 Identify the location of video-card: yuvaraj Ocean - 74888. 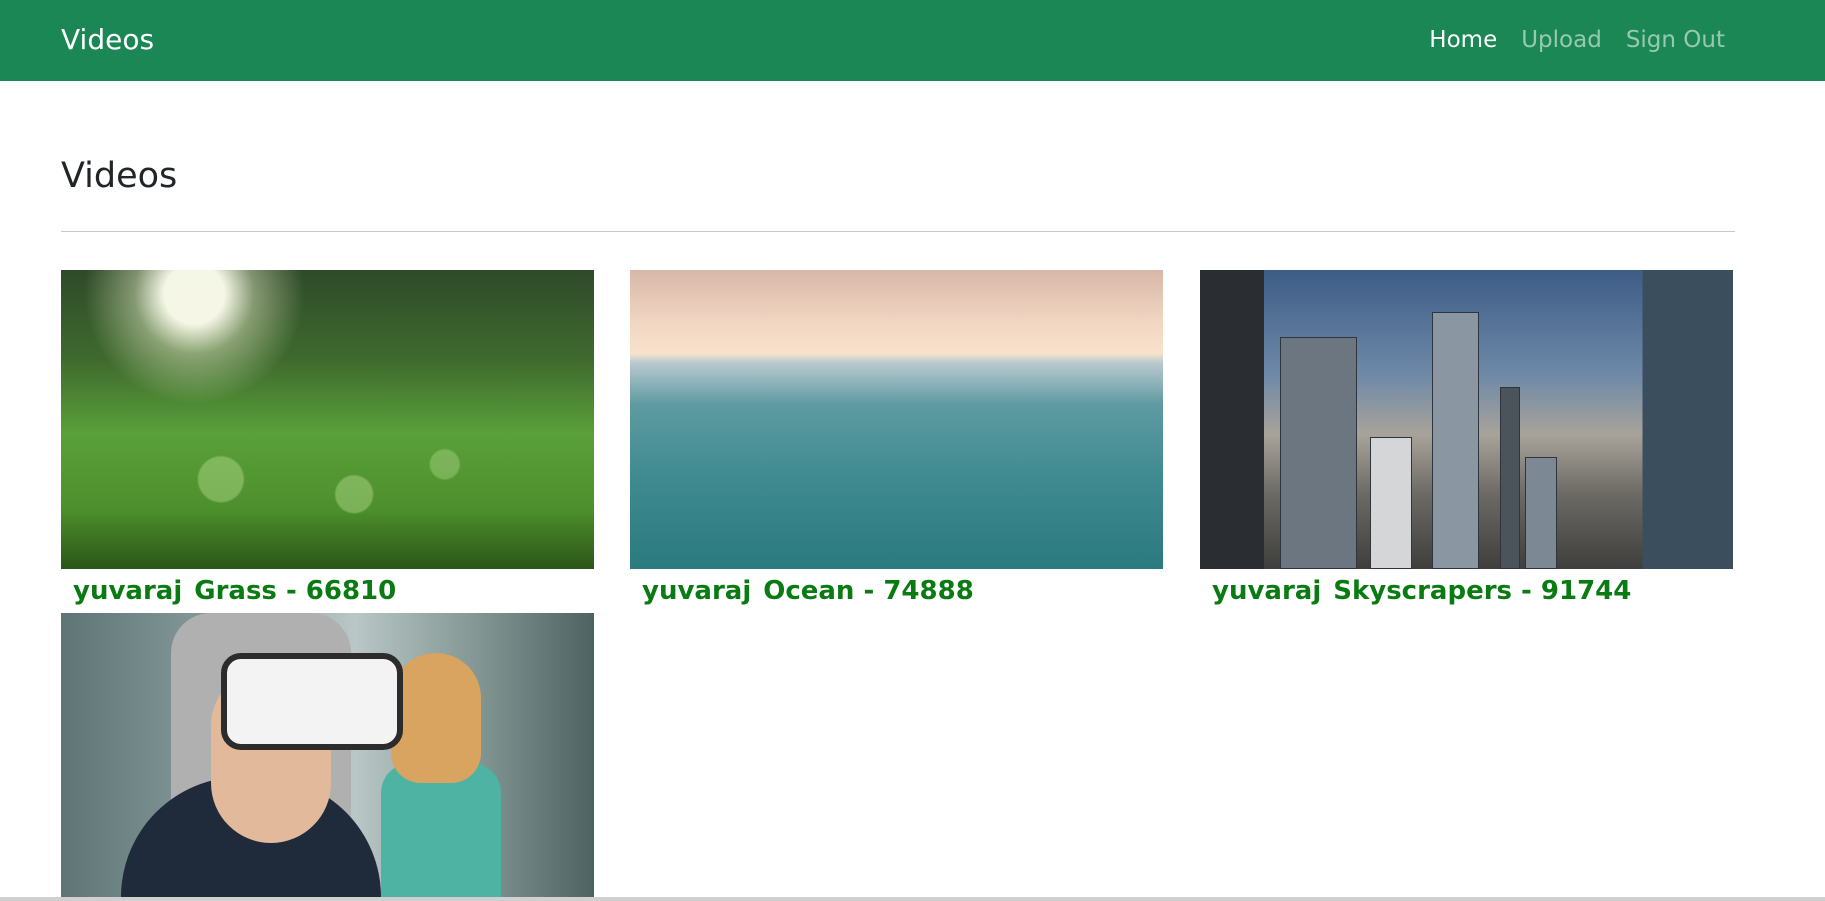
(896, 441).